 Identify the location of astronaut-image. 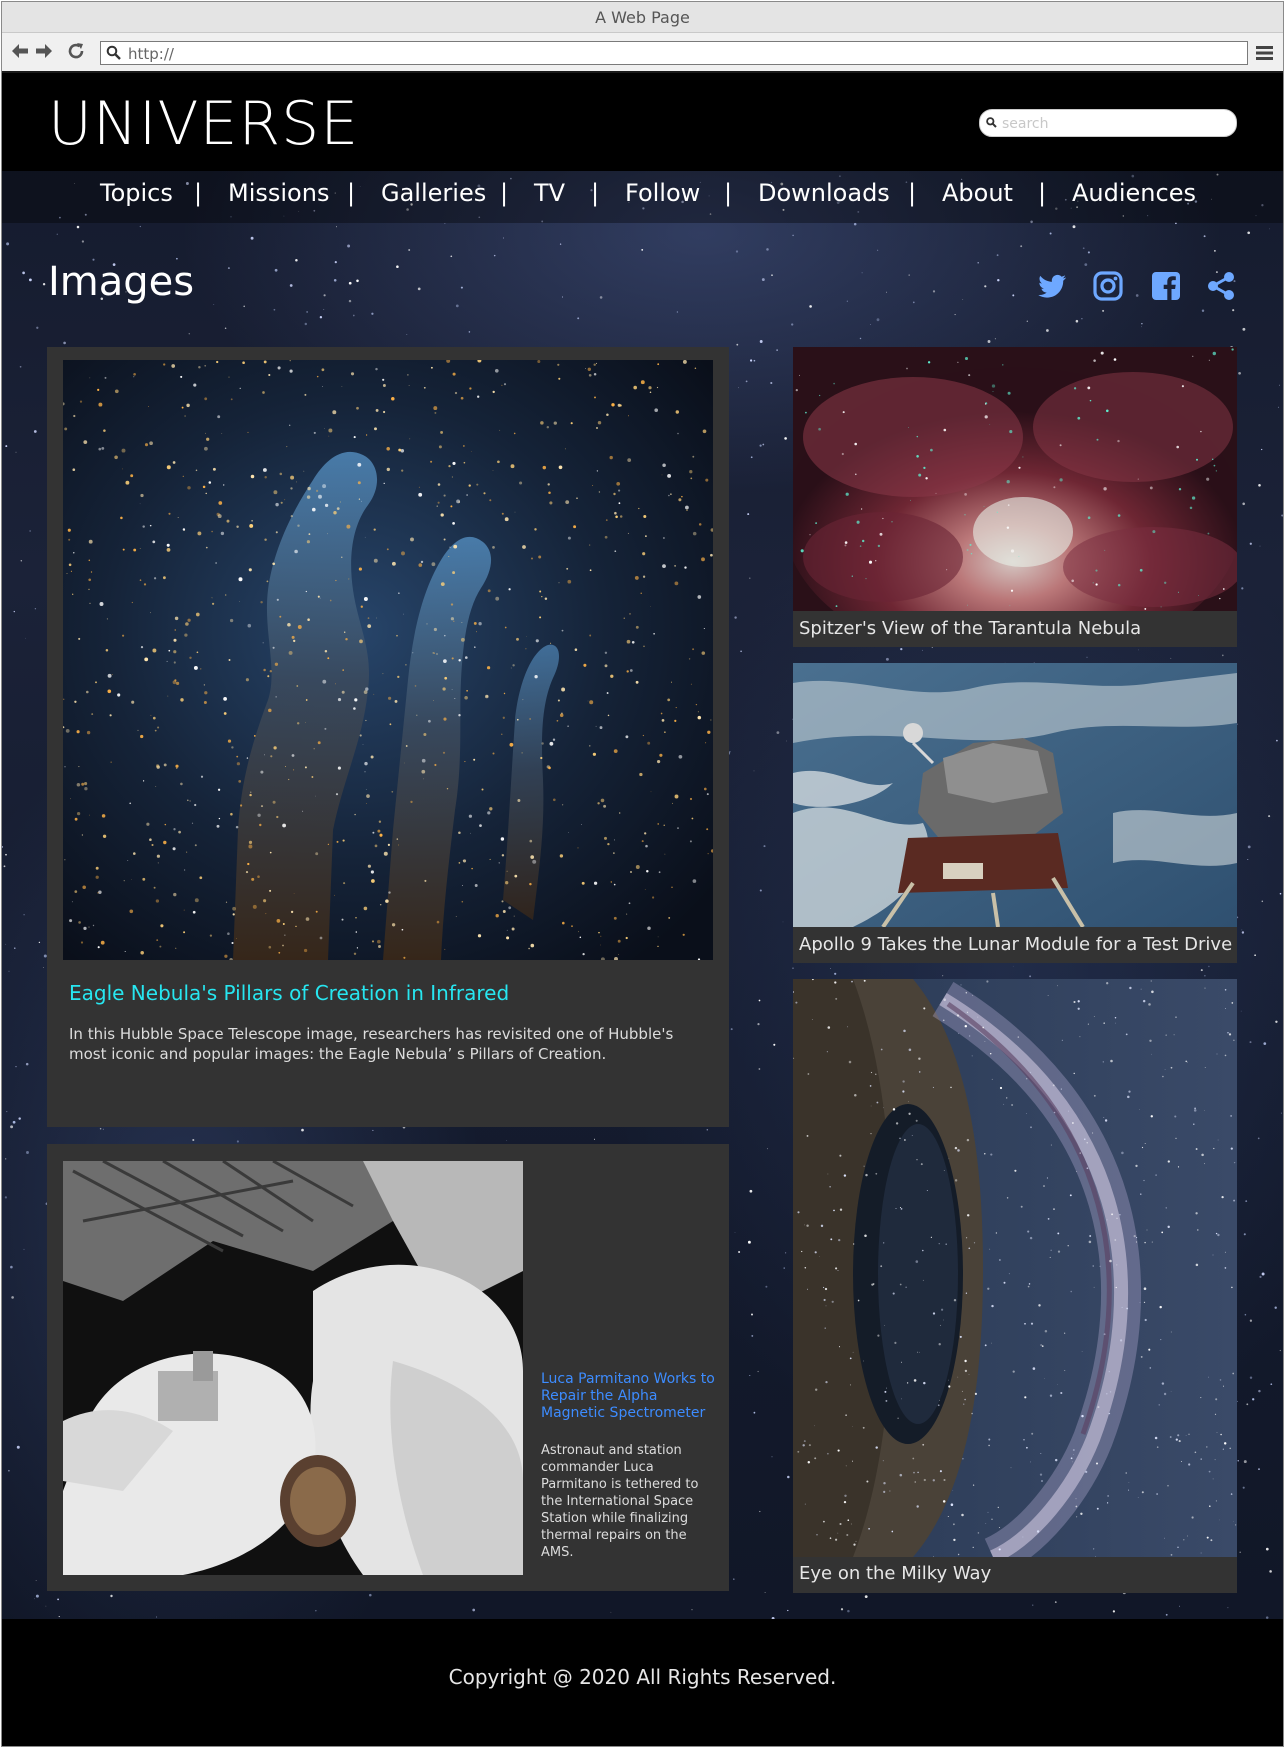
(293, 1368).